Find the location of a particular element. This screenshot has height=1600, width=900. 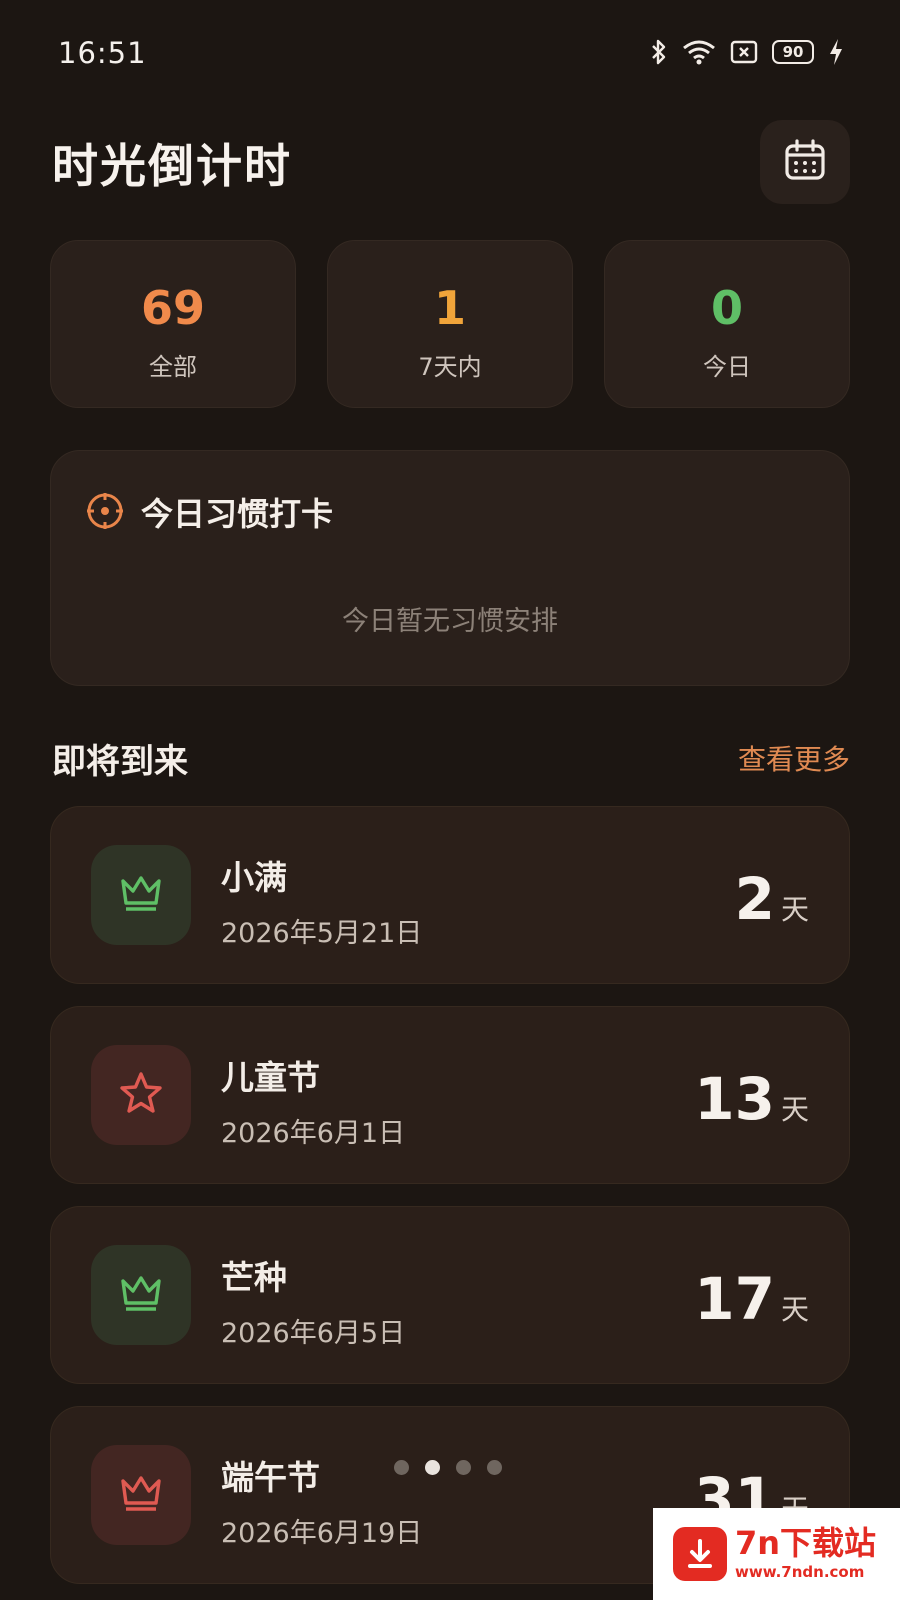

days-number: 2 is located at coordinates (754, 899).